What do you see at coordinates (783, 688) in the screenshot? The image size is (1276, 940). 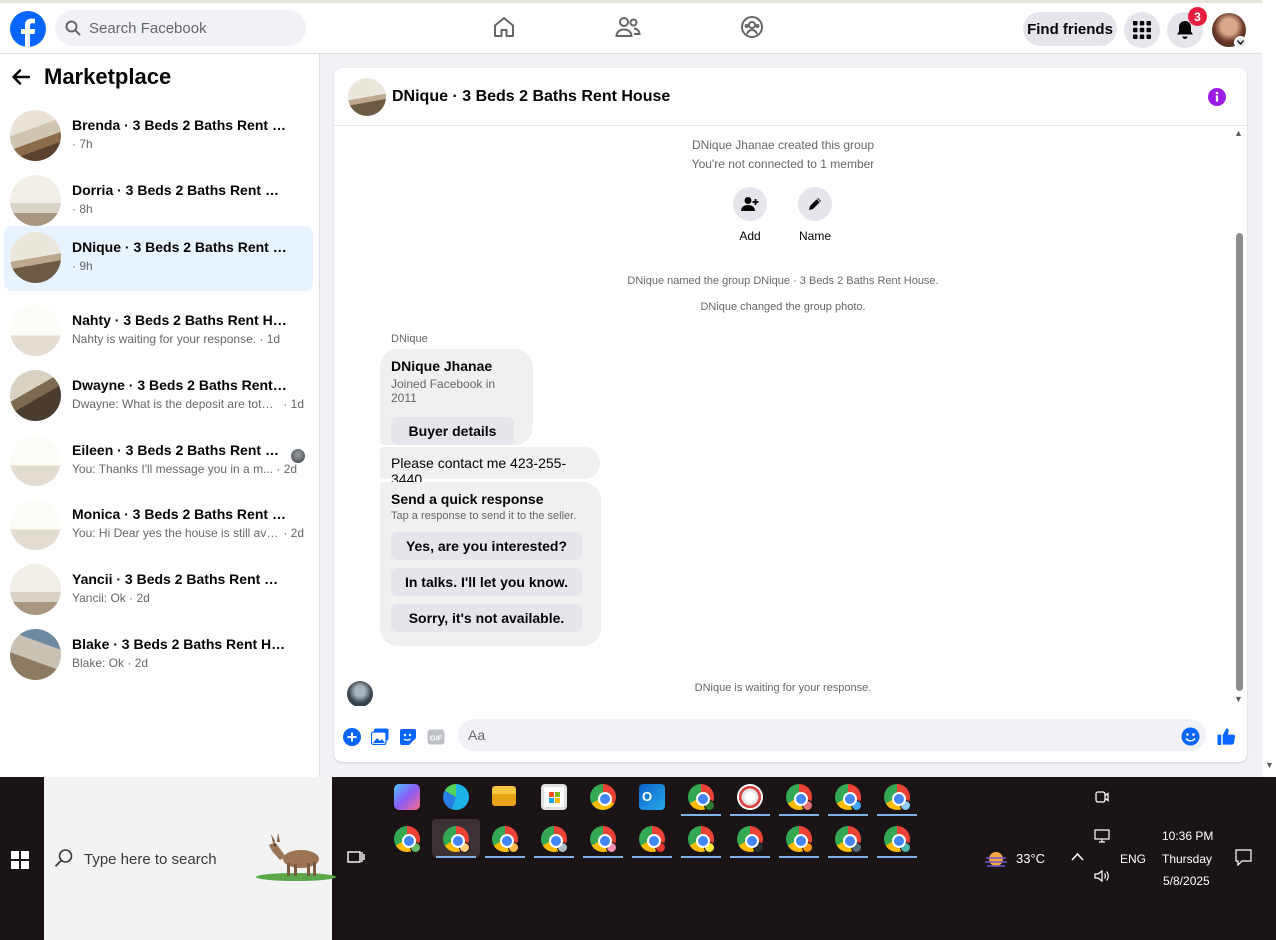 I see `waiting-notice: DNique is waiting for your response.` at bounding box center [783, 688].